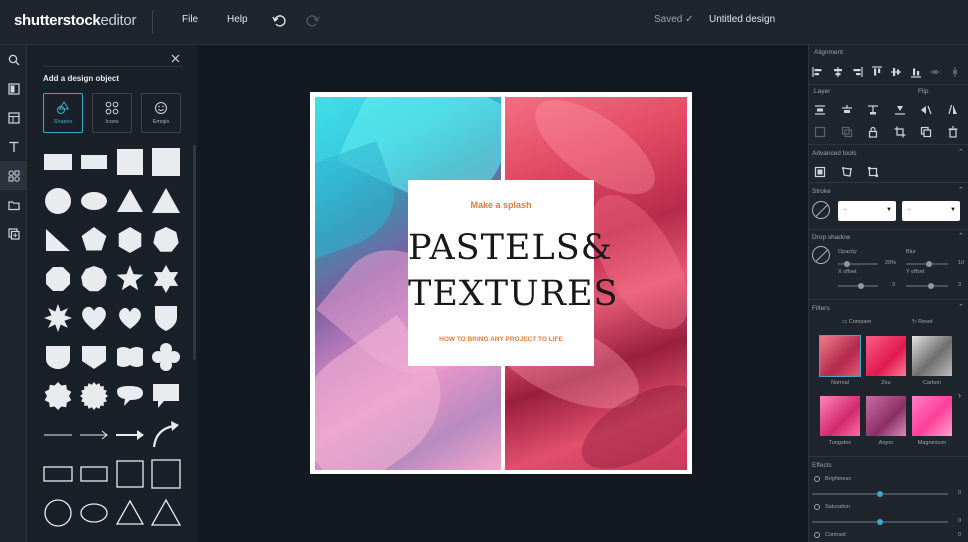 This screenshot has height=542, width=968. Describe the element at coordinates (953, 132) in the screenshot. I see `trash-icon` at that location.